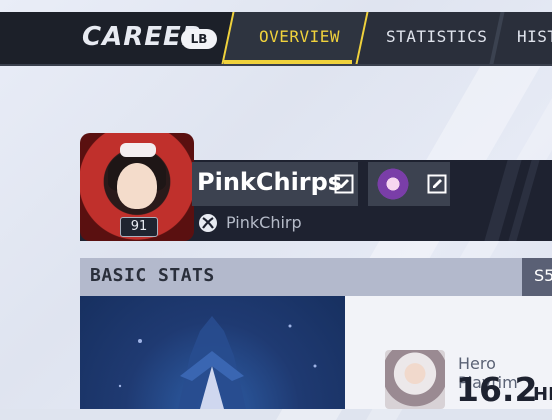  Describe the element at coordinates (264, 222) in the screenshot. I see `platform-name: PinkChirp` at that location.